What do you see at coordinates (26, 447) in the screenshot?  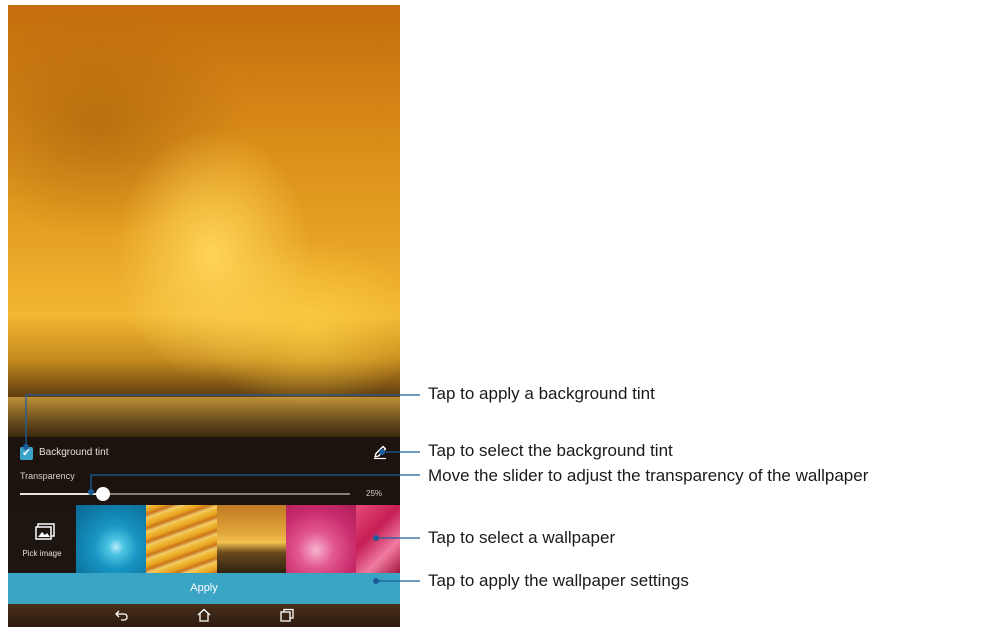 I see `callout-dot-tint-checkbox` at bounding box center [26, 447].